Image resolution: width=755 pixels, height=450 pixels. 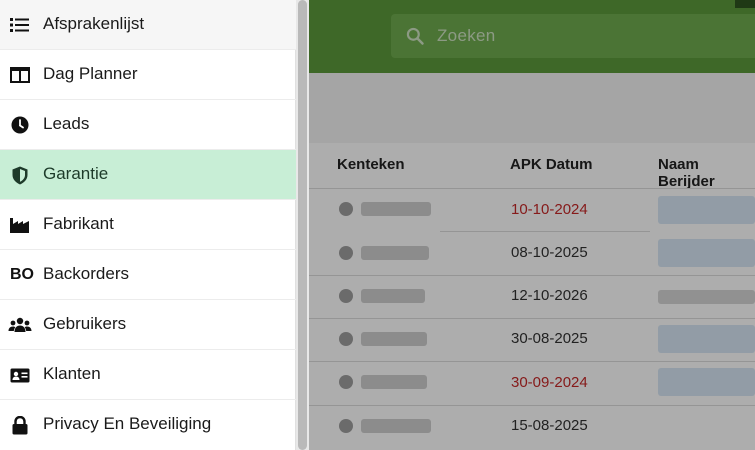 I want to click on menu-item-klanten: Klanten, so click(x=148, y=375).